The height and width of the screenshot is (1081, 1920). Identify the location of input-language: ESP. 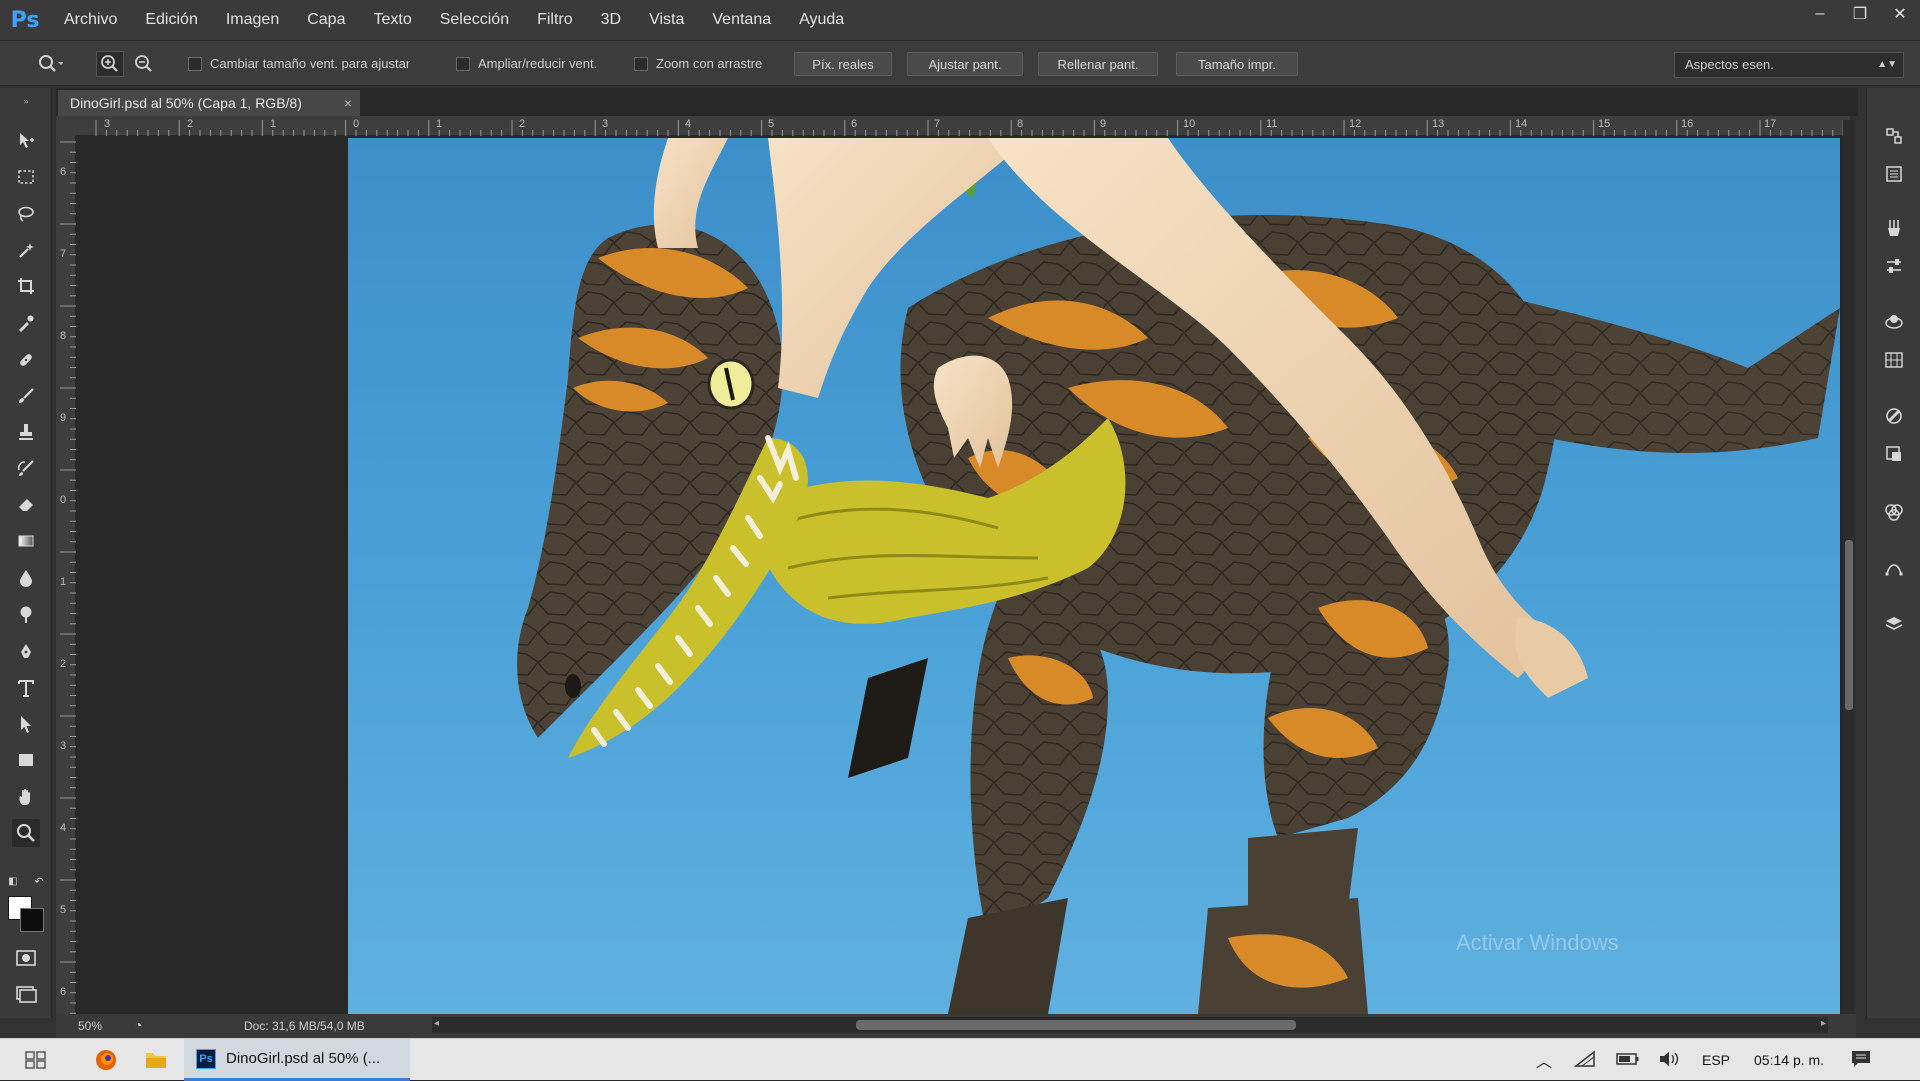
(1716, 1060).